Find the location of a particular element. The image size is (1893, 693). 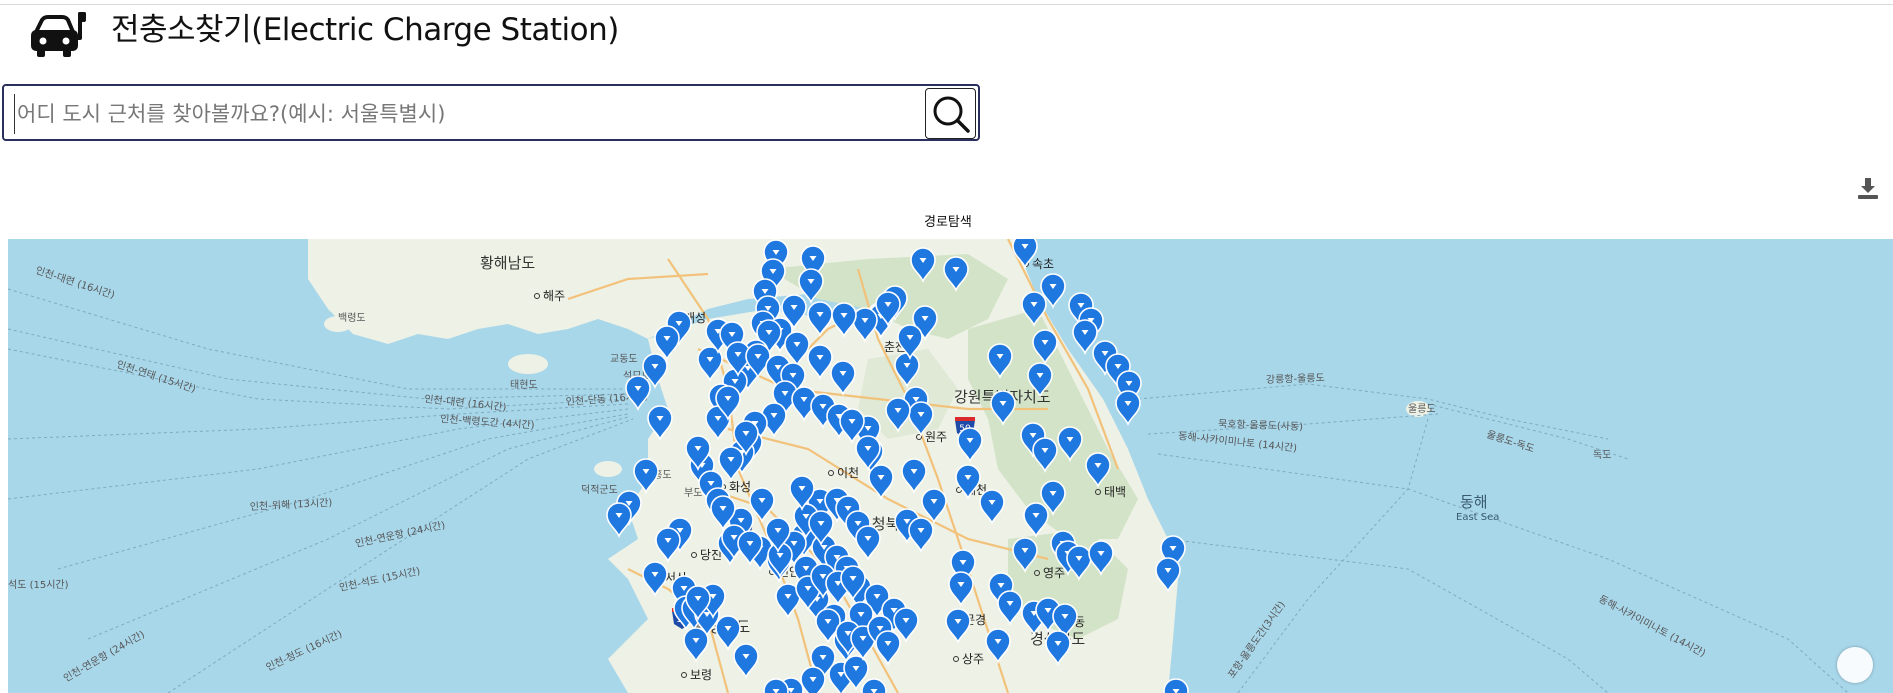

city-label: 상주 is located at coordinates (973, 659).